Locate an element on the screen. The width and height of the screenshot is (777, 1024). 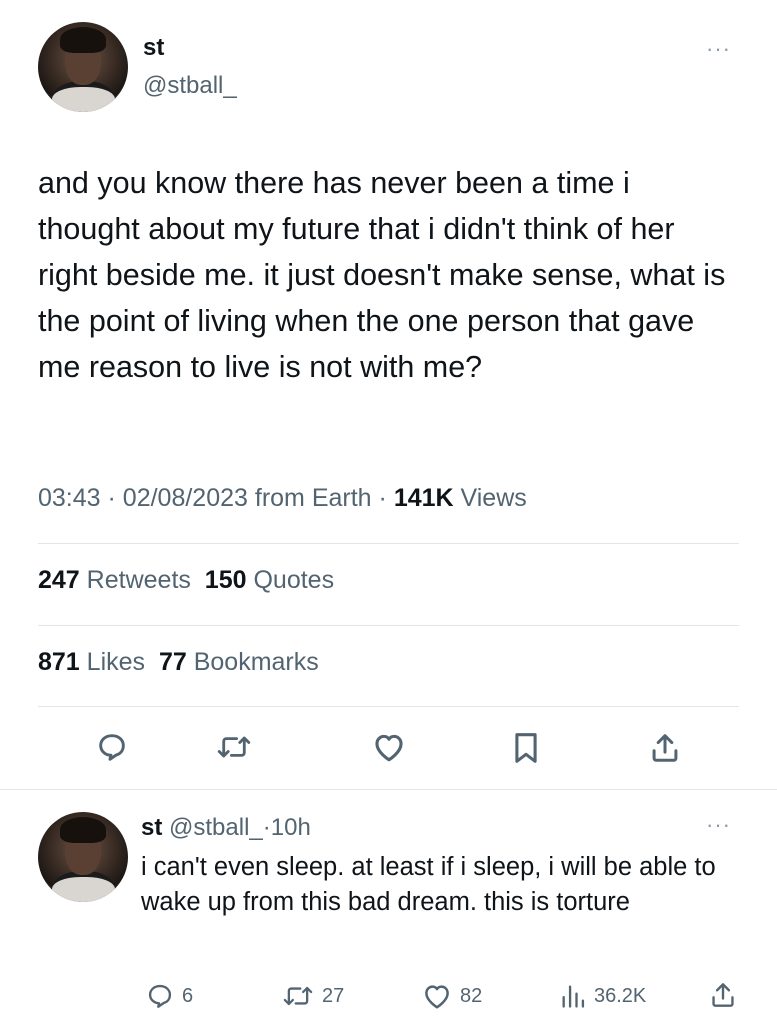
bookmark-button is located at coordinates (526, 748).